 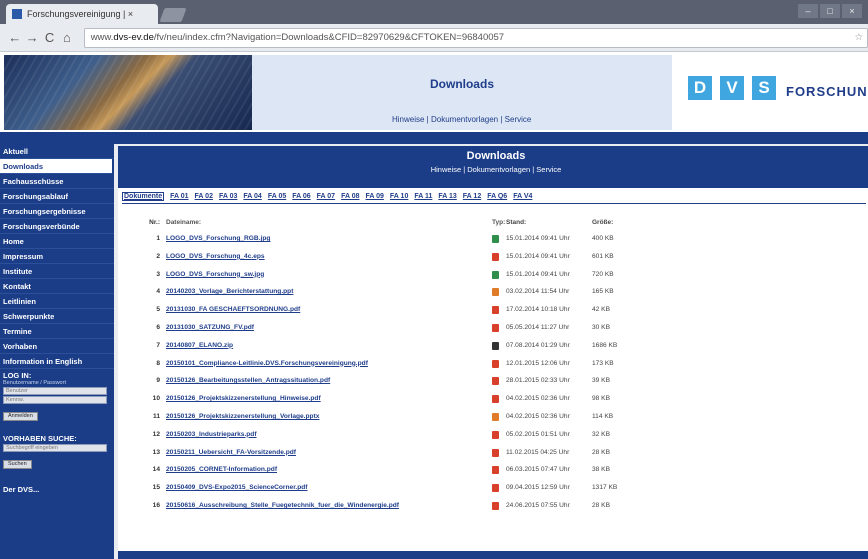 What do you see at coordinates (57, 211) in the screenshot?
I see `sidebar-item-forschungsergebnisse: Forschungsergebnisse` at bounding box center [57, 211].